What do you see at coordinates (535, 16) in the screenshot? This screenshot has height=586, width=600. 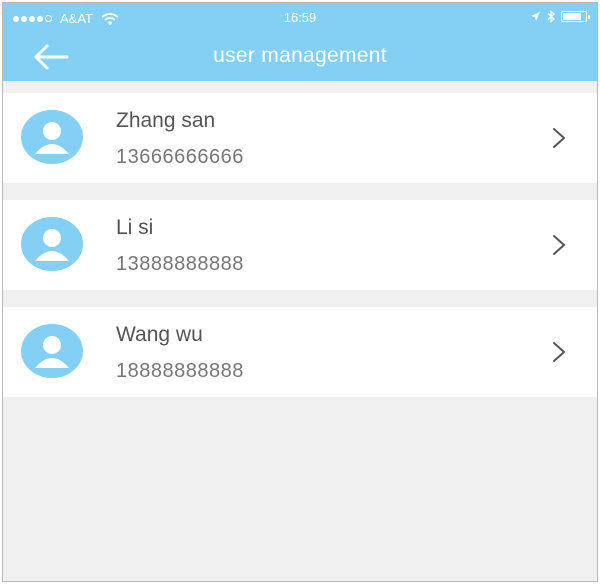 I see `location-arrow-icon` at bounding box center [535, 16].